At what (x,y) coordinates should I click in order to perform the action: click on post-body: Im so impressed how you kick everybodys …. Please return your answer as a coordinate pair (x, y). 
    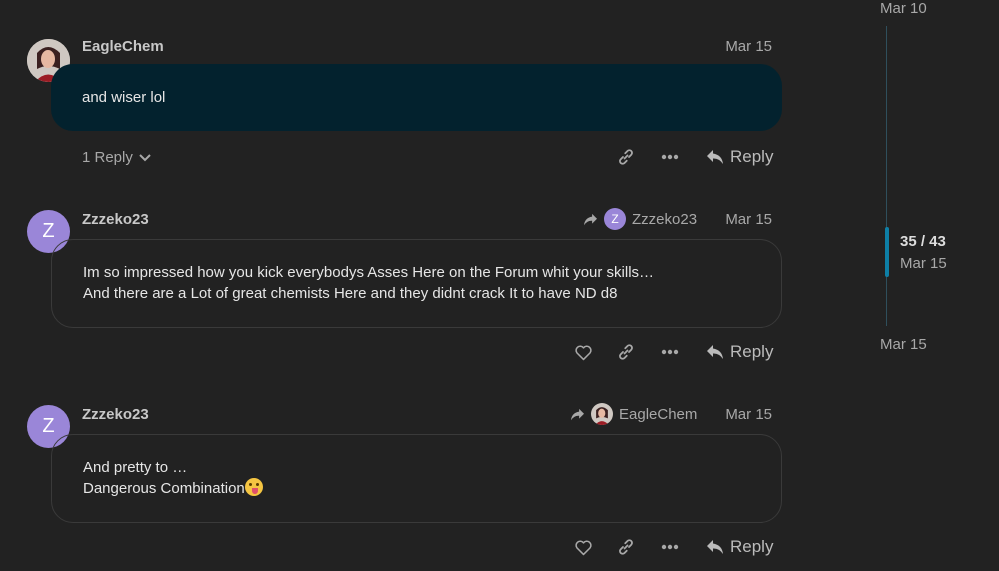
    Looking at the image, I should click on (416, 283).